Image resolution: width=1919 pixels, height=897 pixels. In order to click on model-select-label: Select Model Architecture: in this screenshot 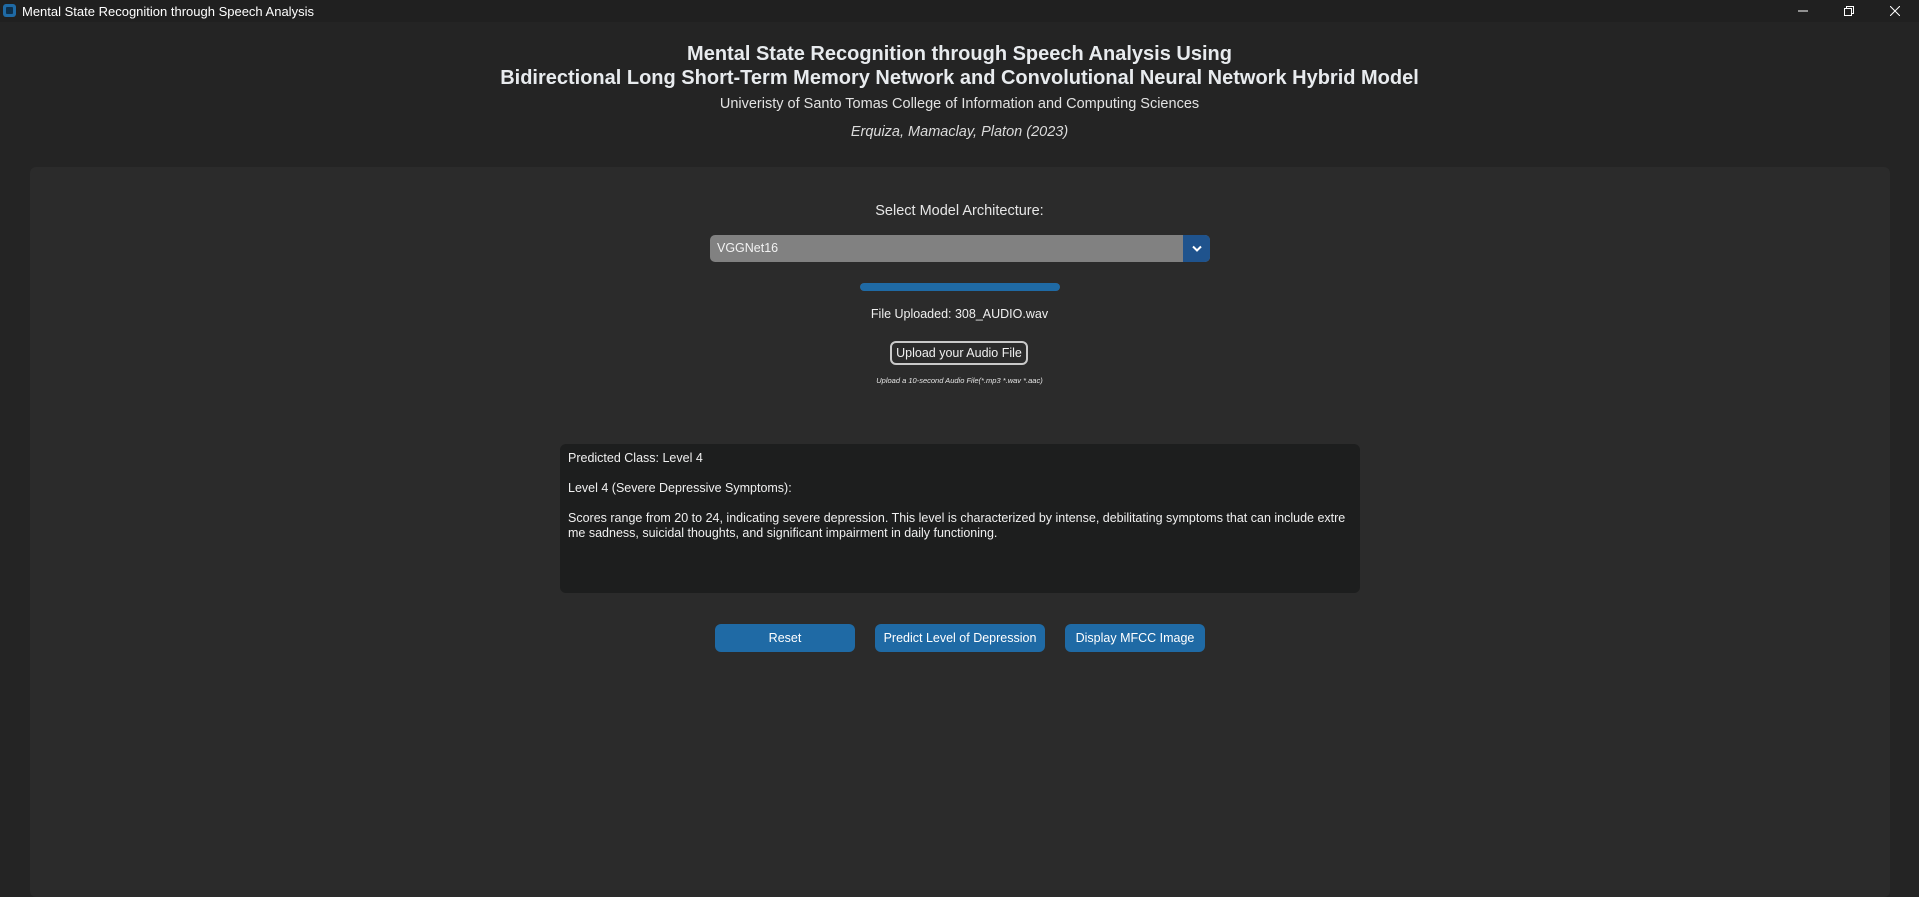, I will do `click(959, 211)`.